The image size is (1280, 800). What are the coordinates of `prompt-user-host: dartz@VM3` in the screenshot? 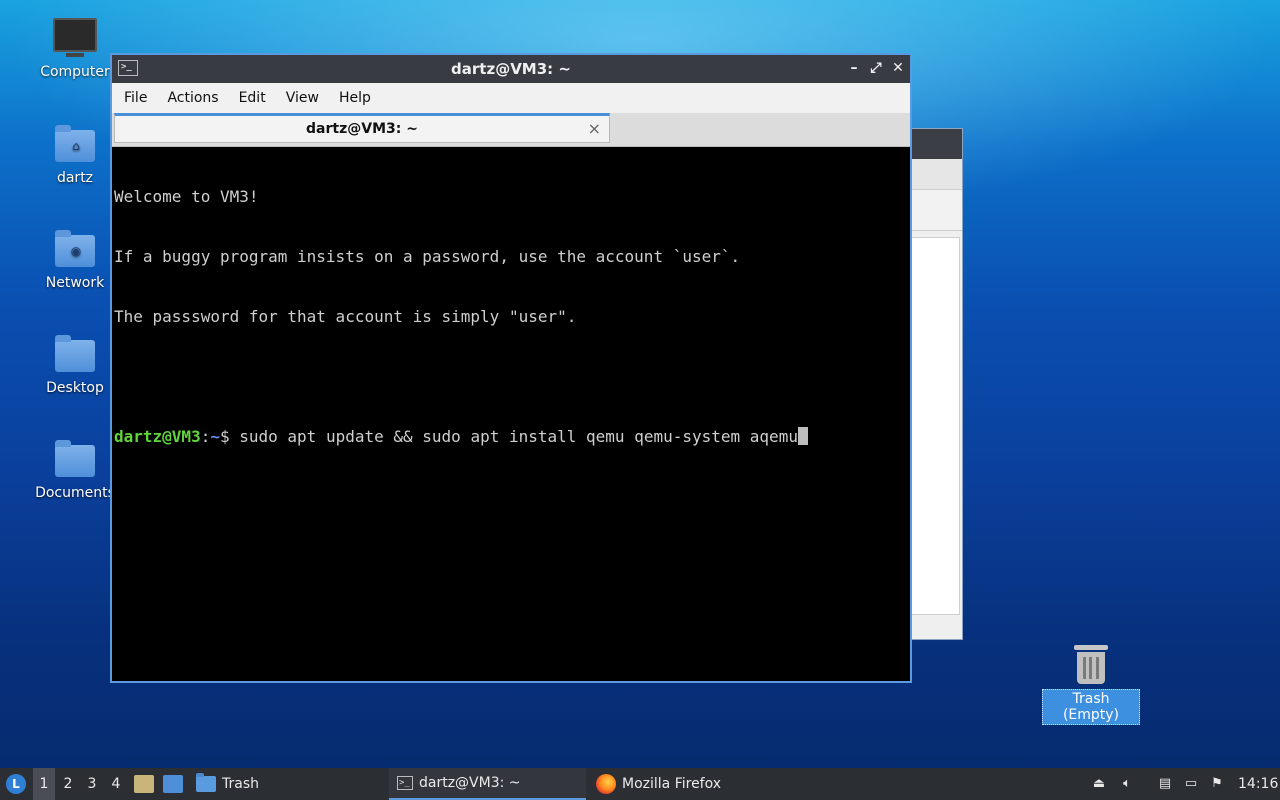 It's located at (157, 436).